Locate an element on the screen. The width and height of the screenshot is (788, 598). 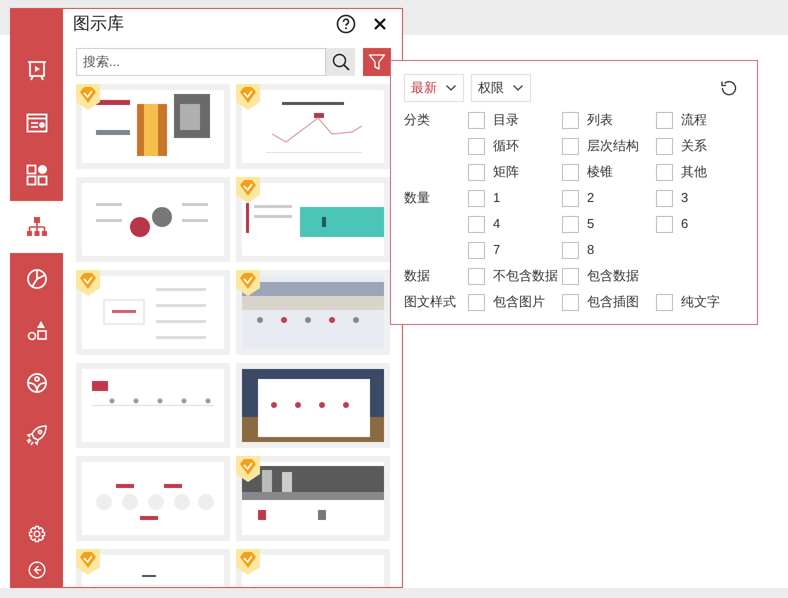
filter-checkbox: 棱锥 is located at coordinates (609, 172).